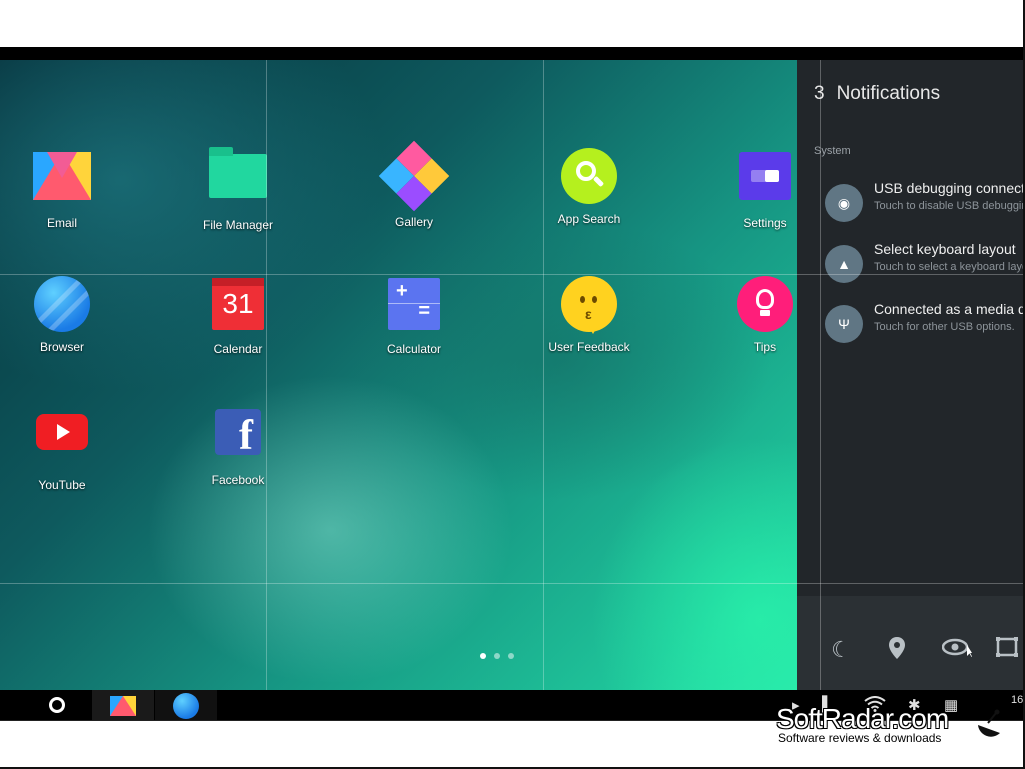 The height and width of the screenshot is (769, 1025). What do you see at coordinates (62, 432) in the screenshot?
I see `youtube-icon` at bounding box center [62, 432].